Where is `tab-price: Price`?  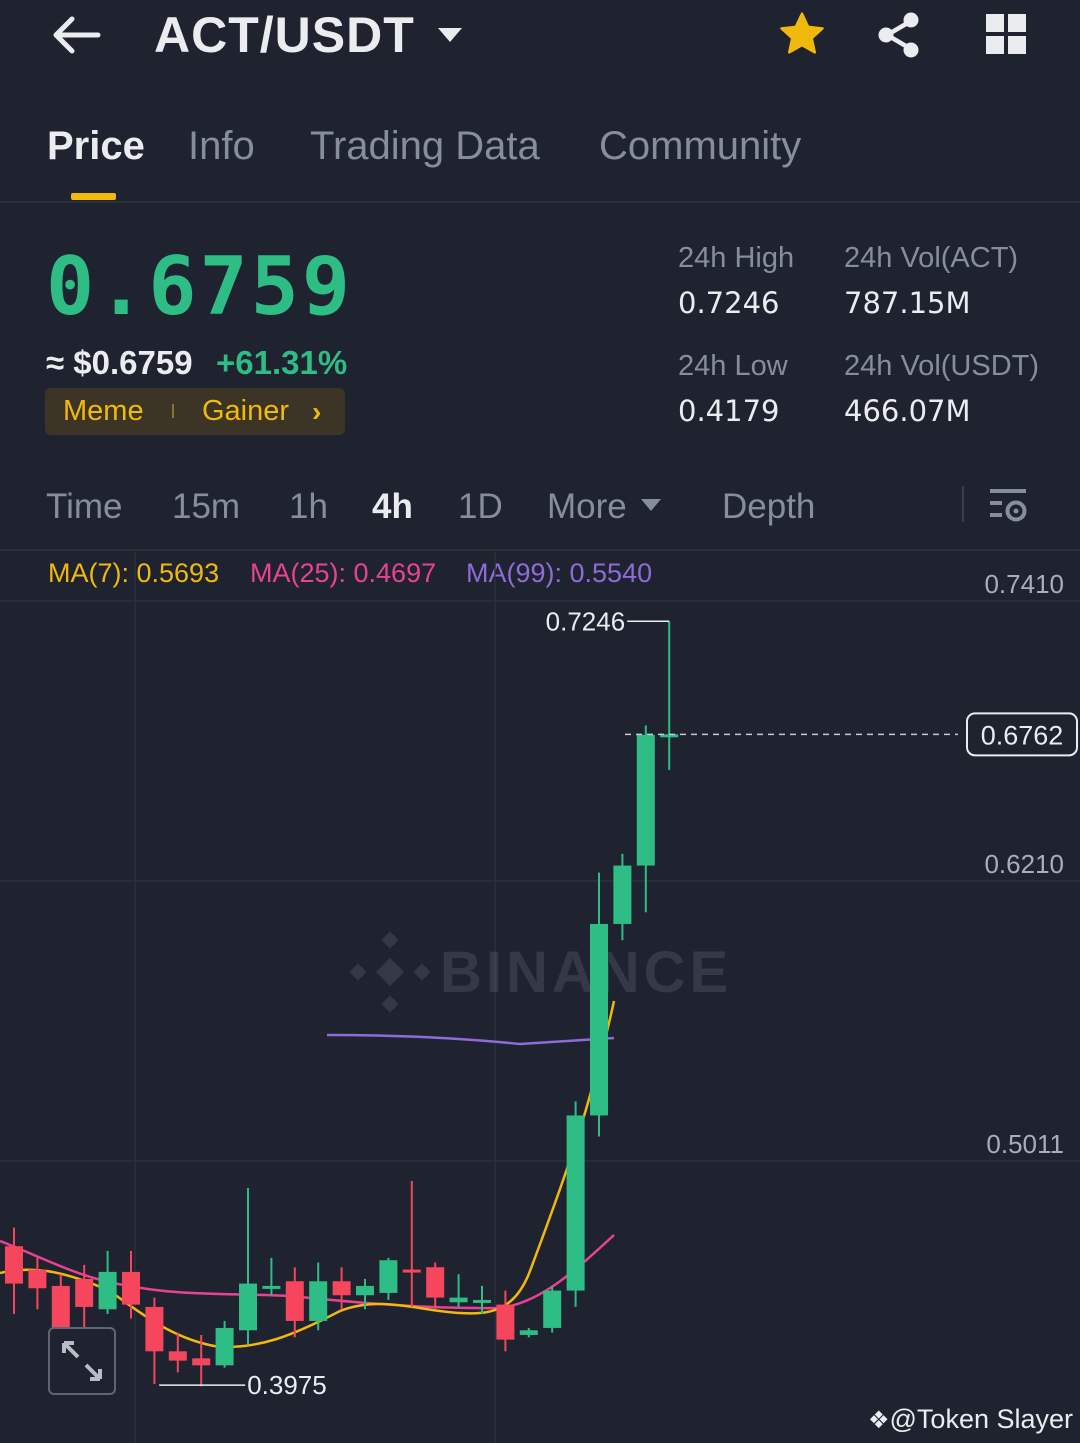
tab-price: Price is located at coordinates (96, 146).